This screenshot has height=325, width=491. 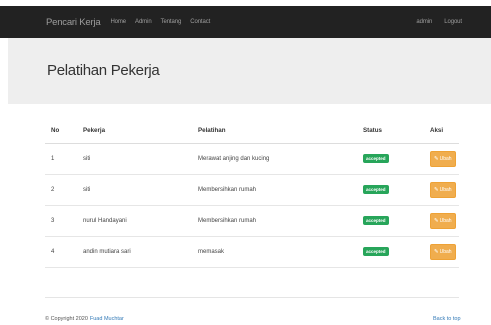 What do you see at coordinates (61, 131) in the screenshot?
I see `column-header-no: No` at bounding box center [61, 131].